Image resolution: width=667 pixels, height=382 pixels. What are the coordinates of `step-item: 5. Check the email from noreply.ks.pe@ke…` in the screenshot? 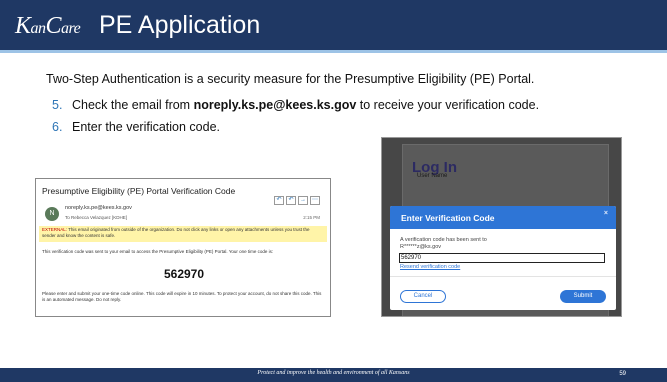 It's located at (295, 109).